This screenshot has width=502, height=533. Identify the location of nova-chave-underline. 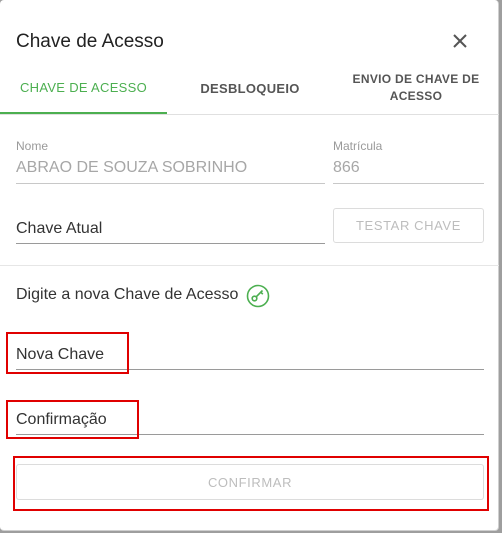
(250, 369).